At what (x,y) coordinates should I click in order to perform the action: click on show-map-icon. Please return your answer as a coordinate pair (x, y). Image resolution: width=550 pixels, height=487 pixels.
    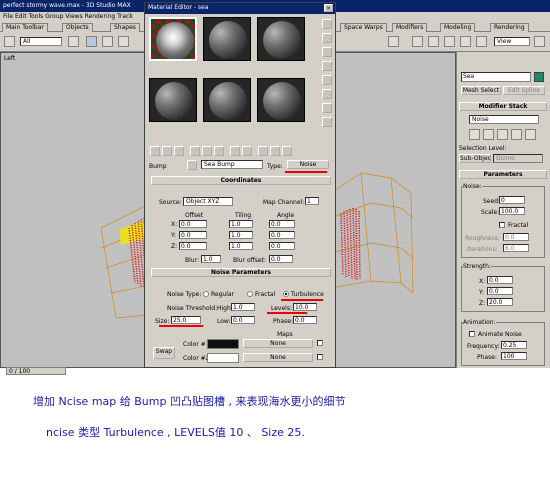
    Looking at the image, I should click on (247, 151).